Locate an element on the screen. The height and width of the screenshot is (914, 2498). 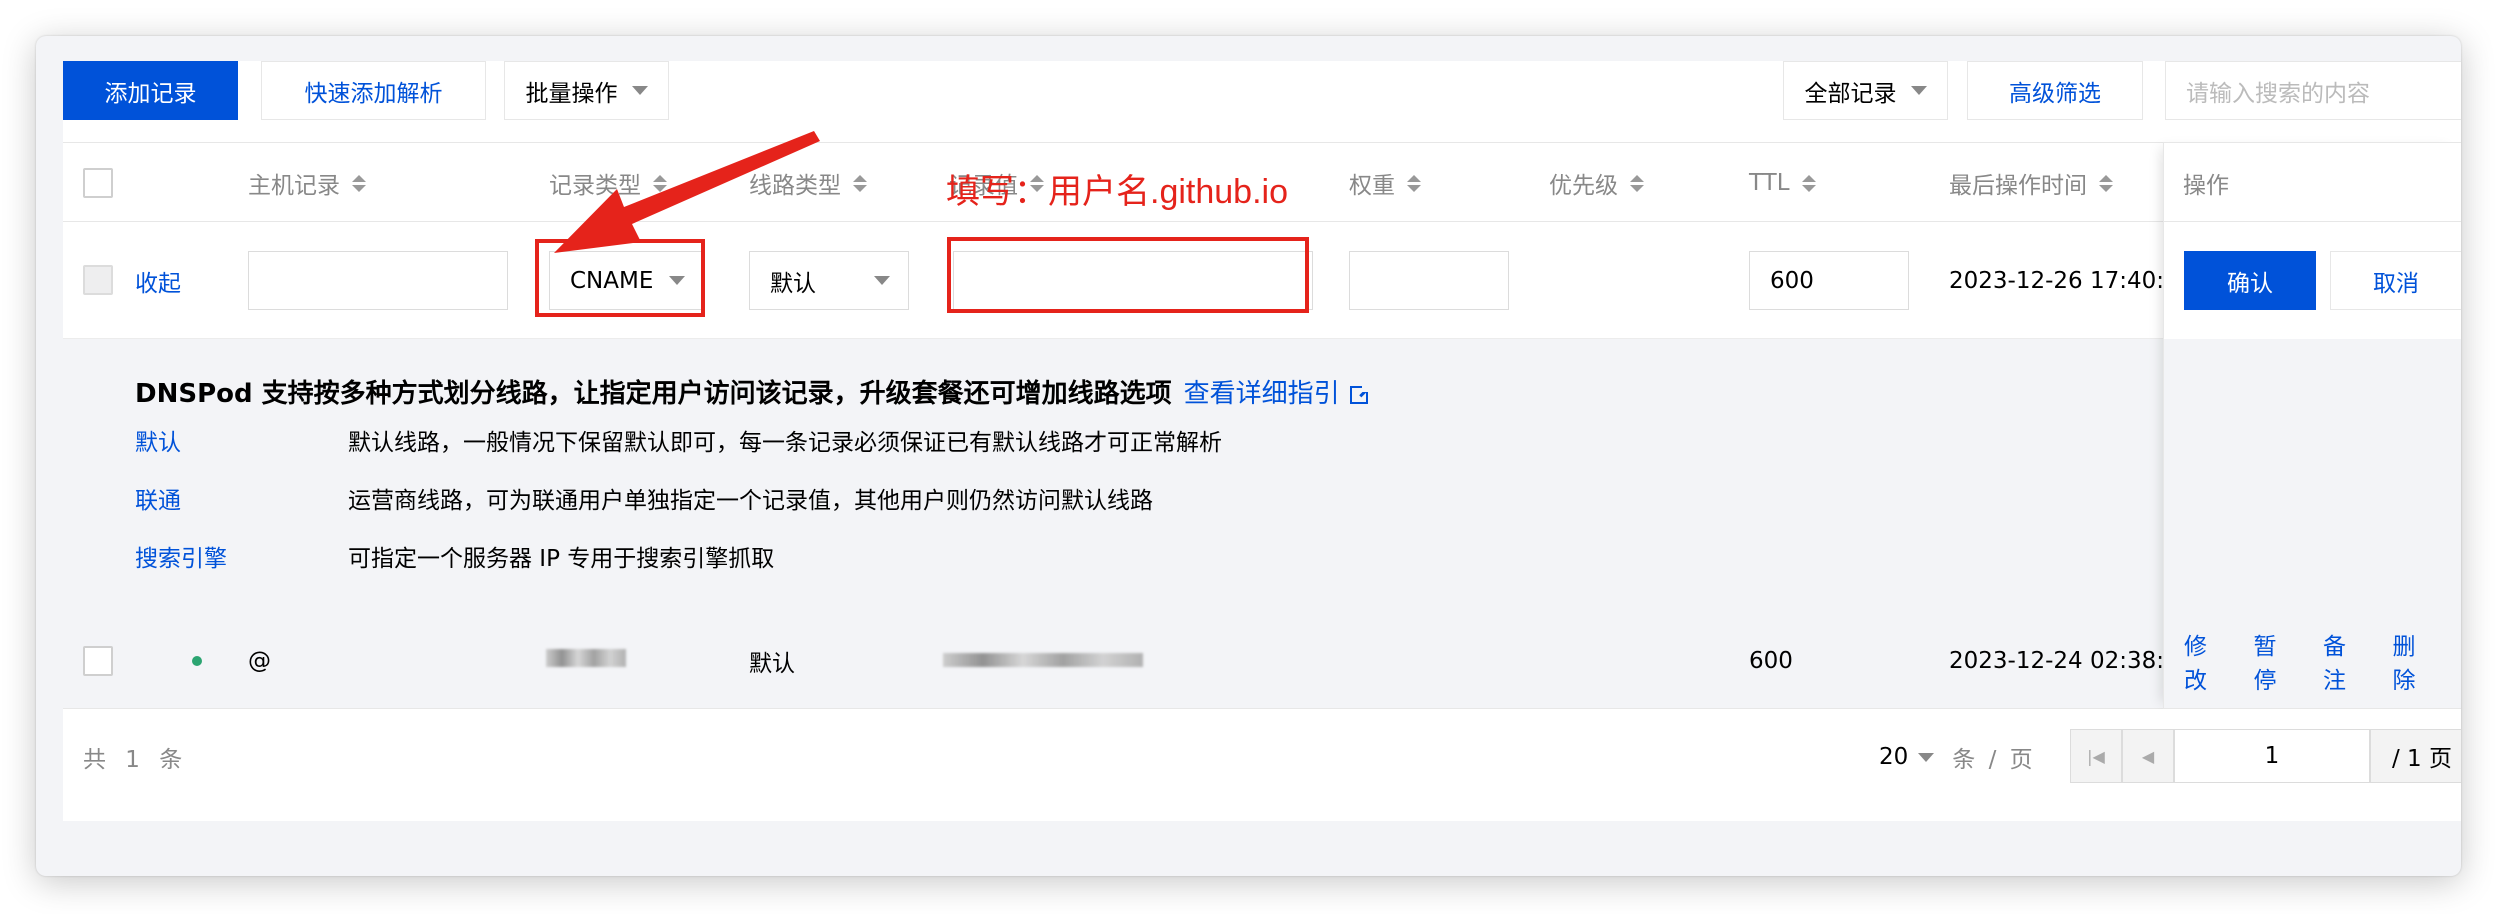
page-size-unit: 条 / 页 is located at coordinates (1994, 760).